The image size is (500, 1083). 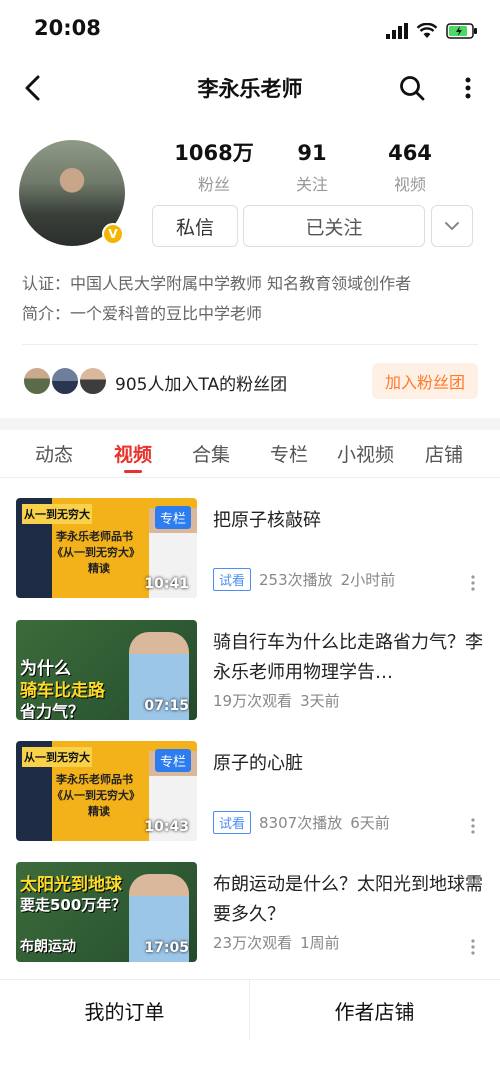 What do you see at coordinates (311, 184) in the screenshot?
I see `stat-label: 关注` at bounding box center [311, 184].